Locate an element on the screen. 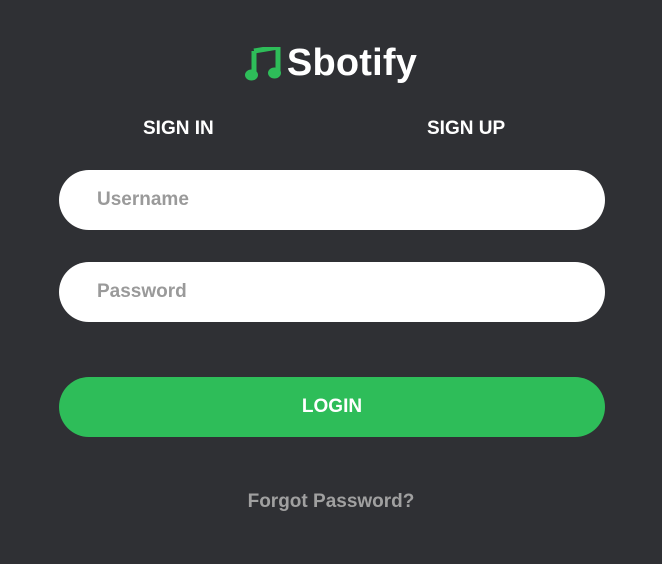 Image resolution: width=662 pixels, height=564 pixels. tab-sign-in: SIGN IN is located at coordinates (178, 129).